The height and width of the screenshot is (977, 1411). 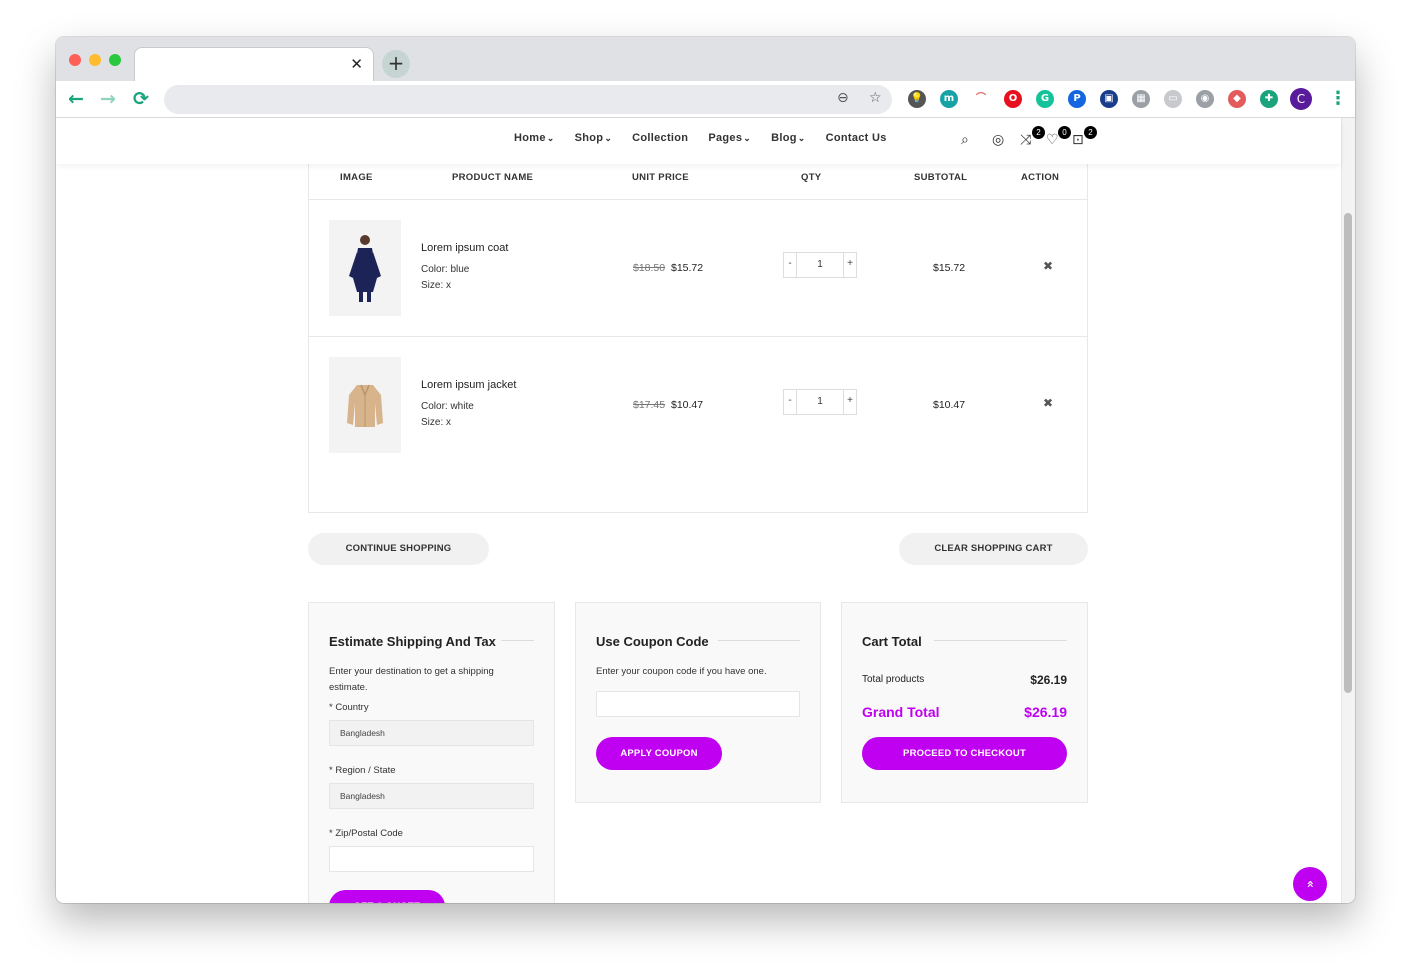 I want to click on scroll-to-top-button: », so click(x=1310, y=884).